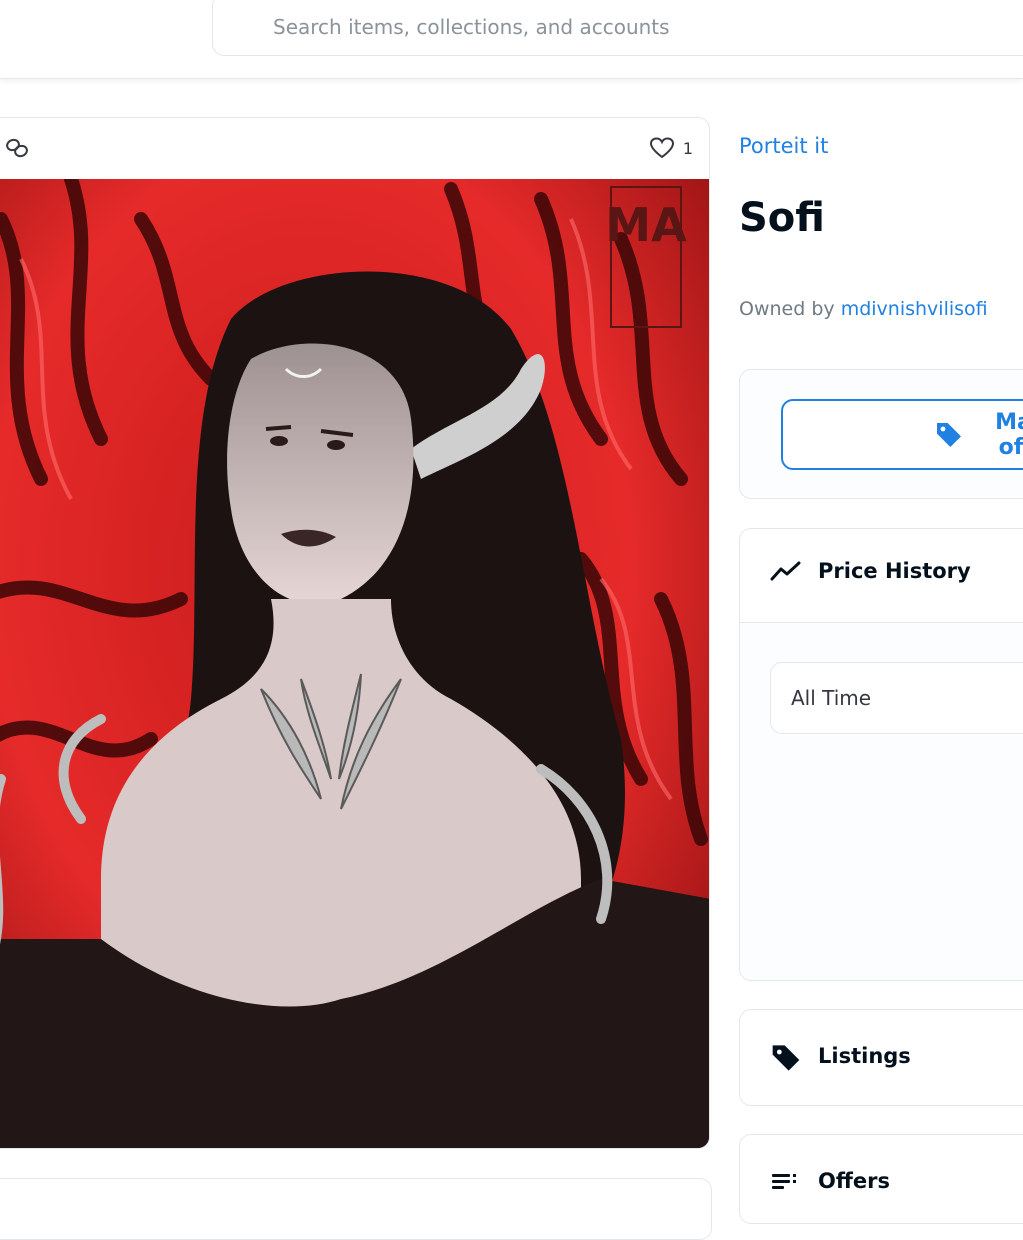  I want to click on top-navbar, so click(511, 39).